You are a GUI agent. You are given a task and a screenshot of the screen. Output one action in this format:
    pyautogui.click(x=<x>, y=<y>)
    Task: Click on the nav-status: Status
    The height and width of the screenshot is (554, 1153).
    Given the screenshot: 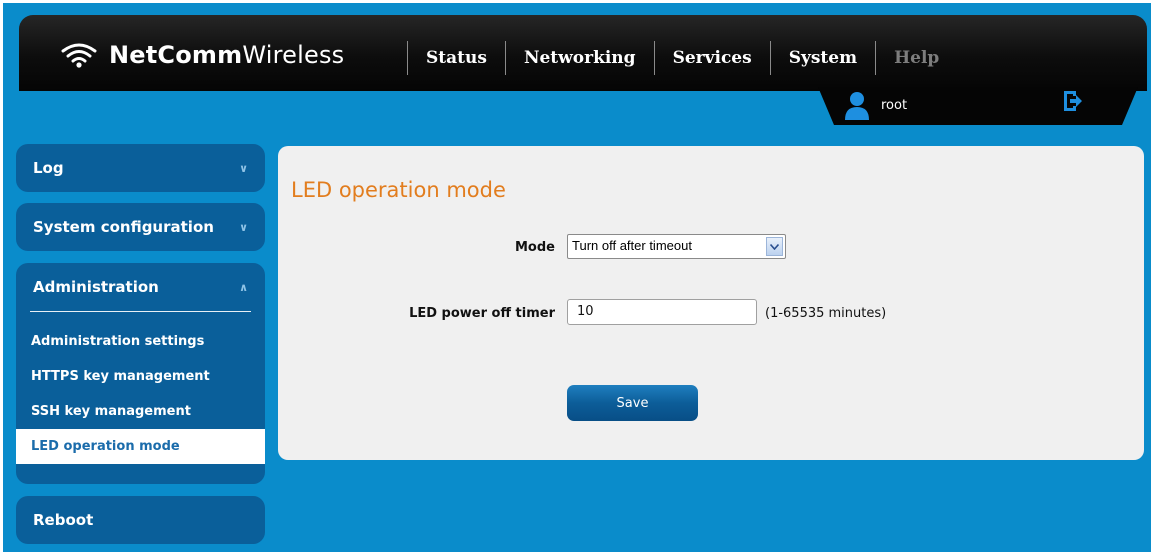 What is the action you would take?
    pyautogui.click(x=456, y=58)
    